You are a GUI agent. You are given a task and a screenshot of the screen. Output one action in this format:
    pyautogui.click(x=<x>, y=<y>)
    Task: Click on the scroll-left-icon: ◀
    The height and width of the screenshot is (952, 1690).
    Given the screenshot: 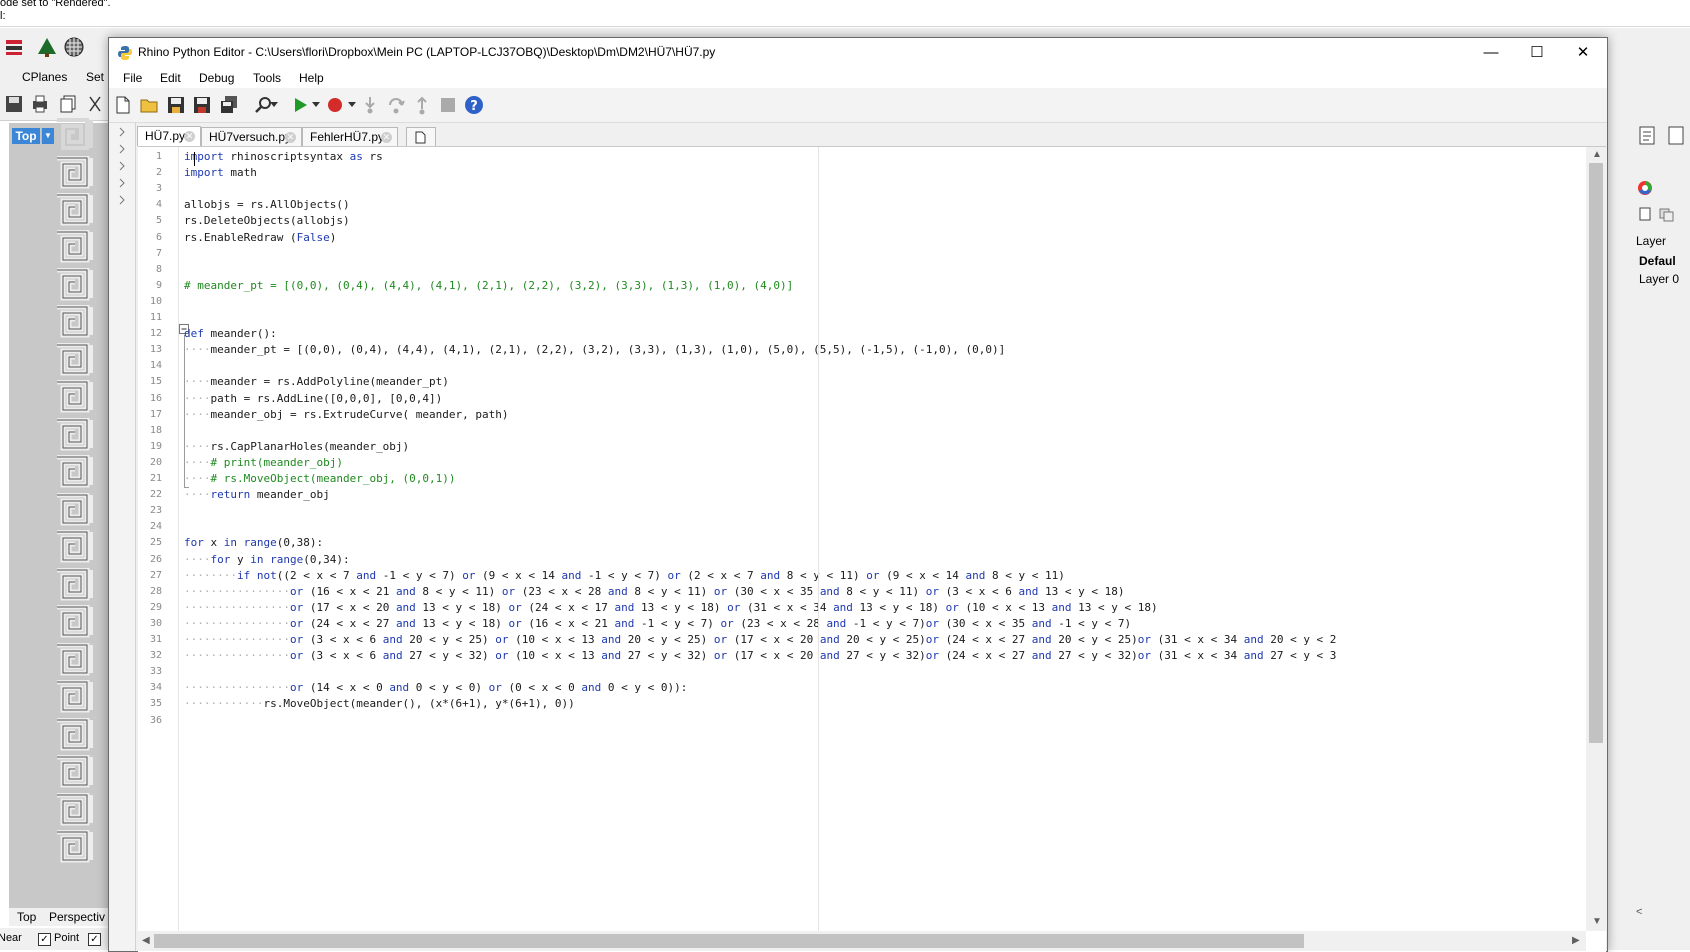 What is the action you would take?
    pyautogui.click(x=146, y=940)
    